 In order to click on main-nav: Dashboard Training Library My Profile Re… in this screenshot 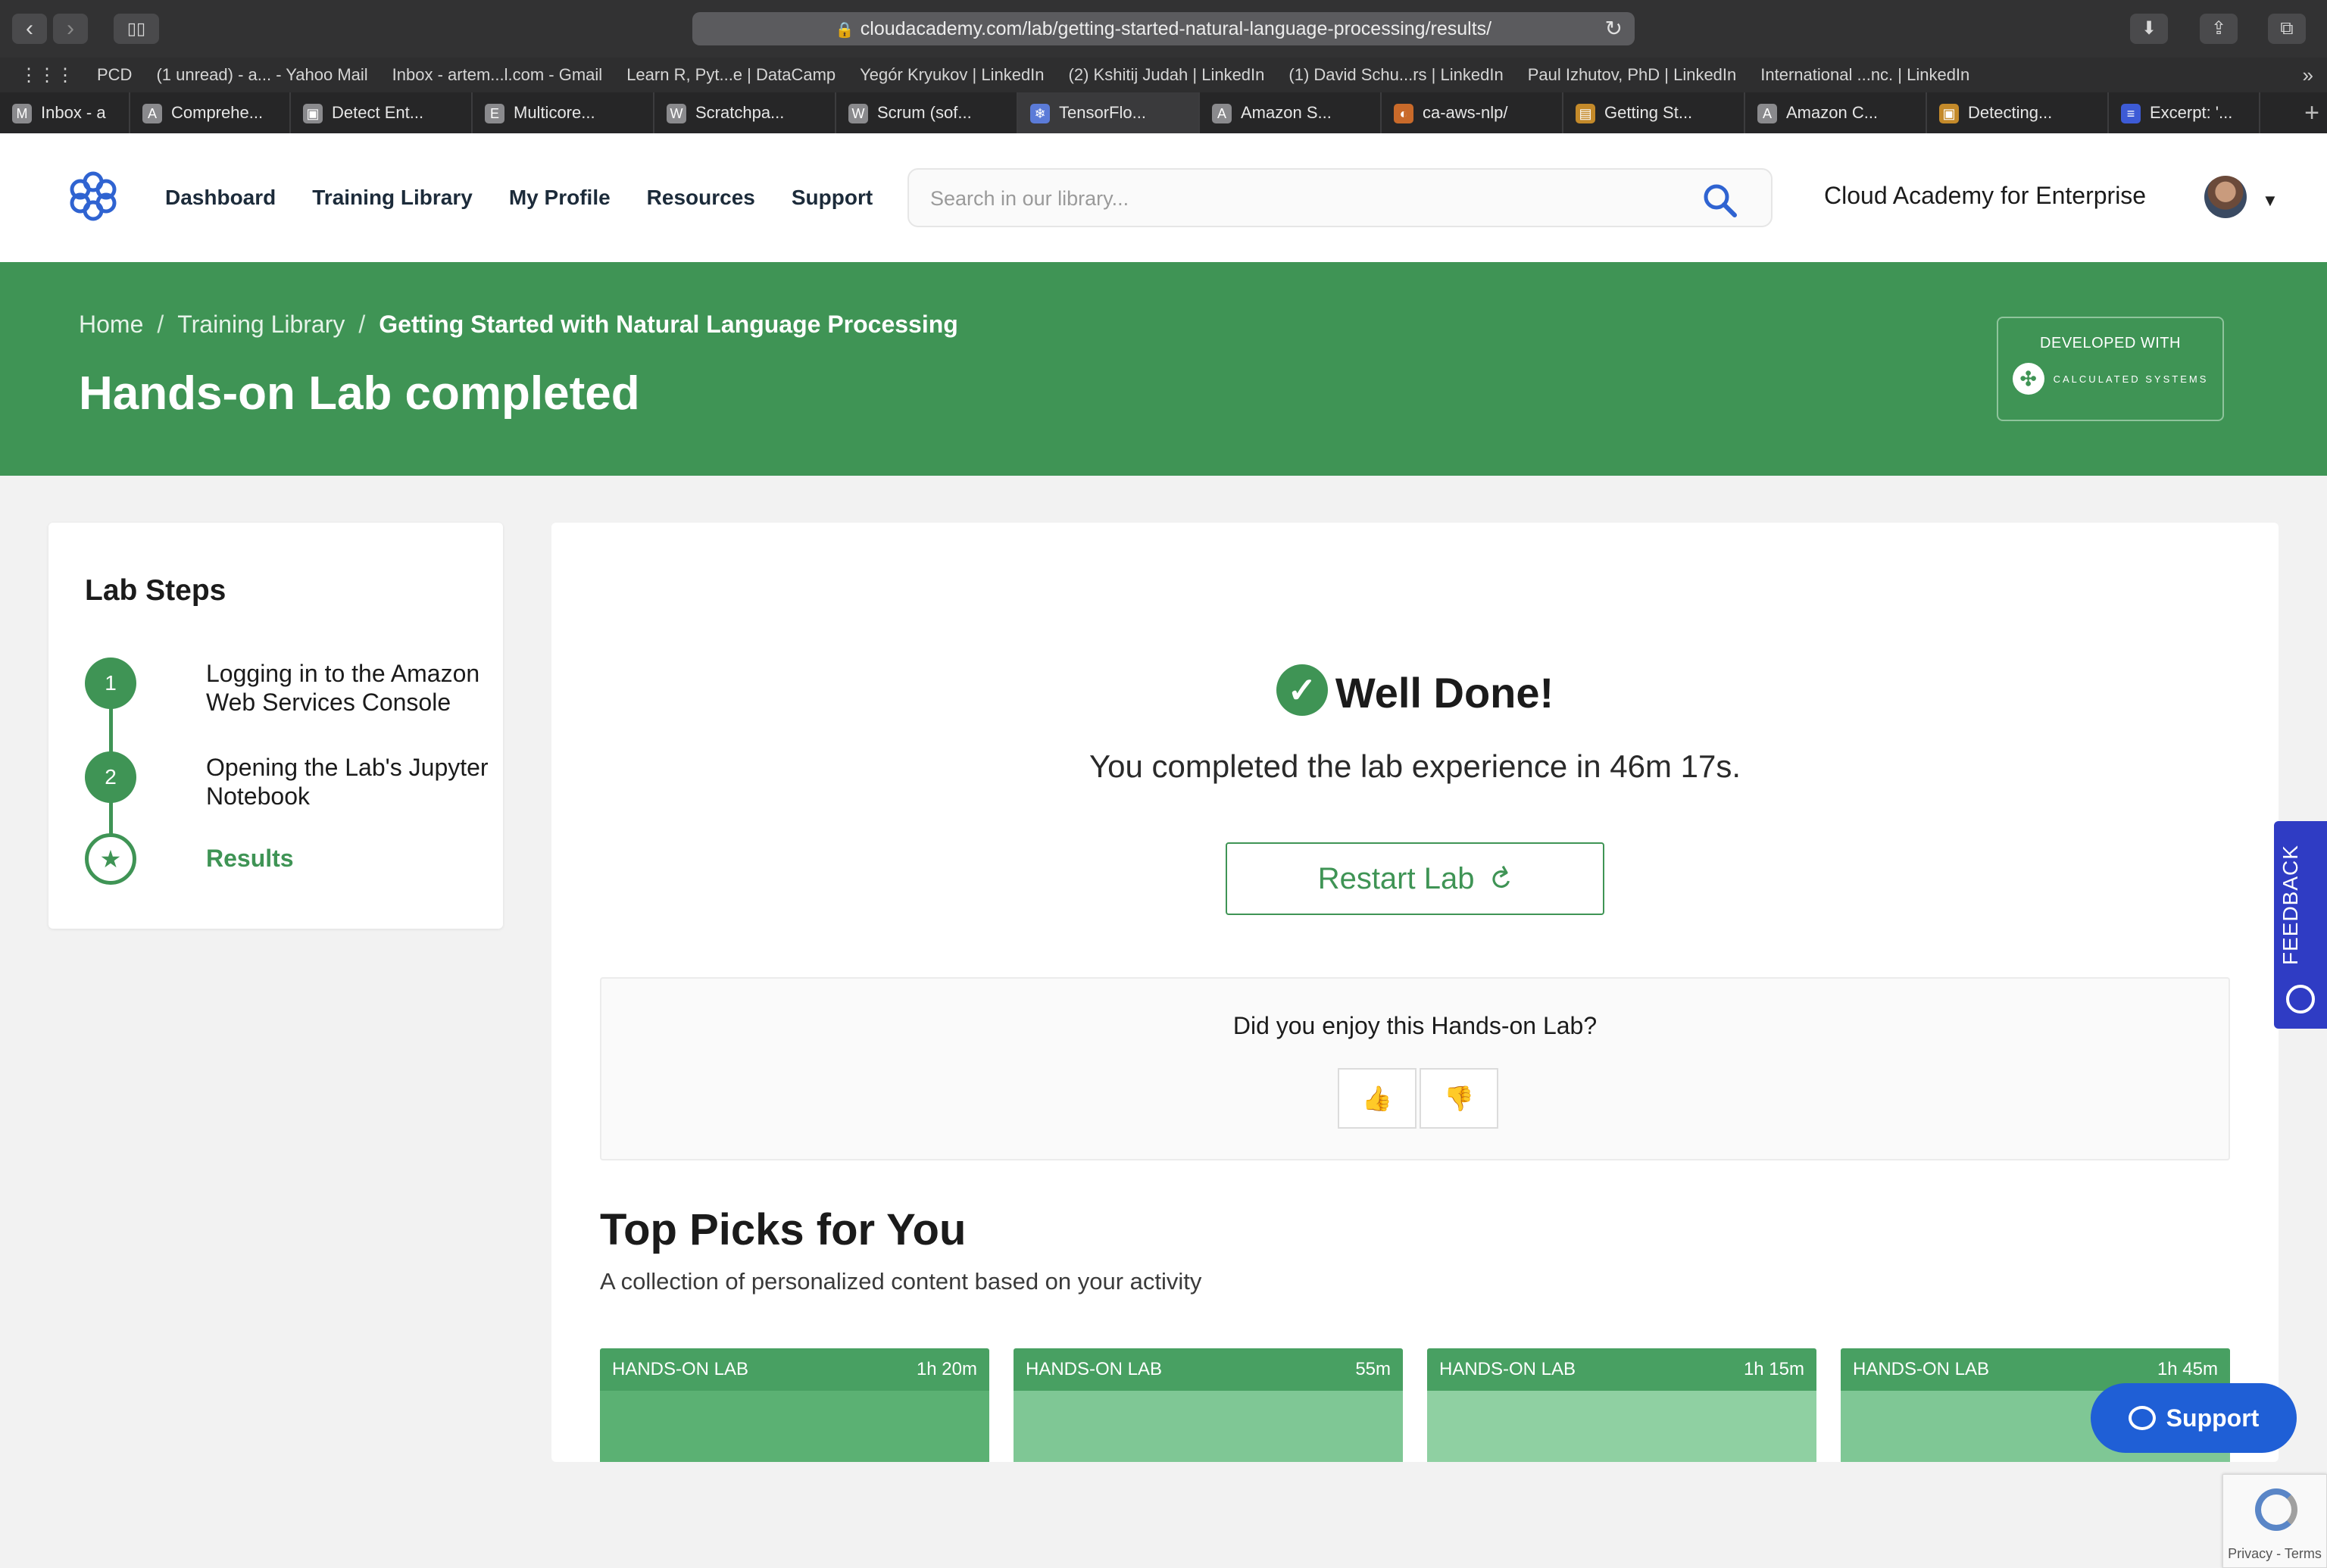, I will do `click(537, 198)`.